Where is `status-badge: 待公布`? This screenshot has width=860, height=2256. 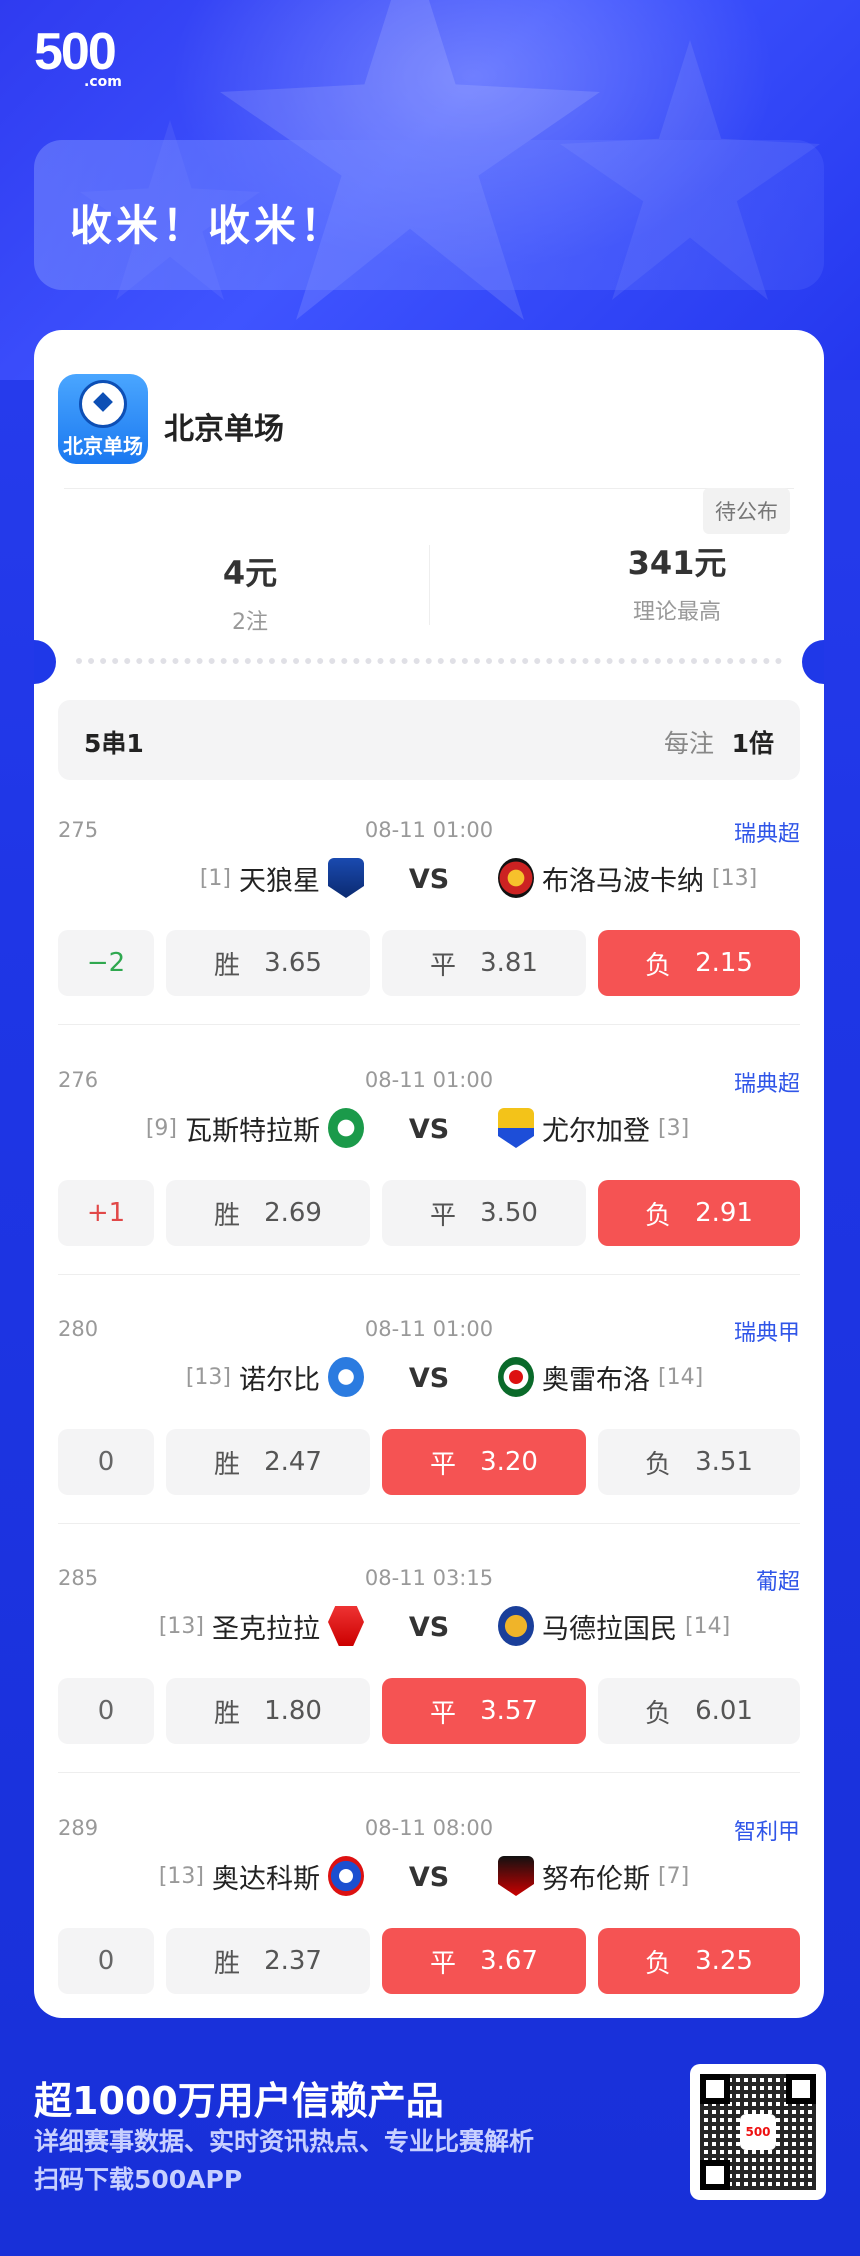 status-badge: 待公布 is located at coordinates (746, 511).